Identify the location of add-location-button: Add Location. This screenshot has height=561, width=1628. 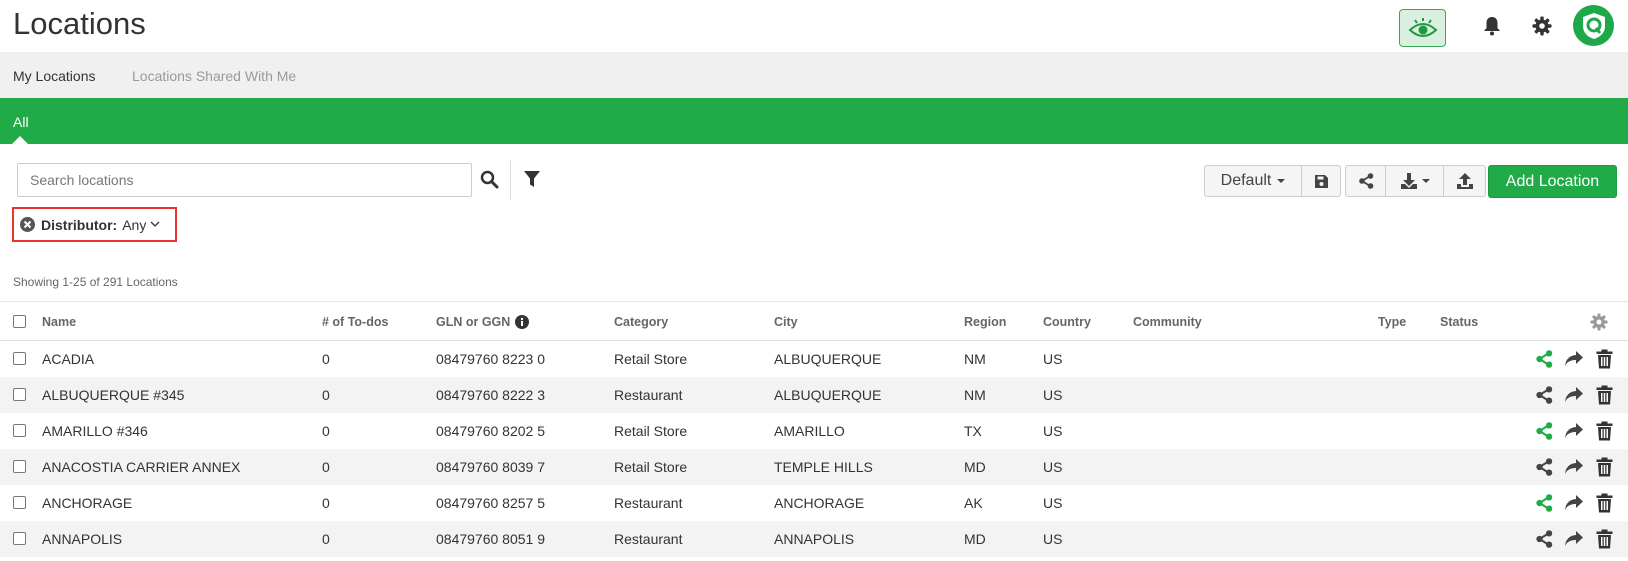
(1552, 181).